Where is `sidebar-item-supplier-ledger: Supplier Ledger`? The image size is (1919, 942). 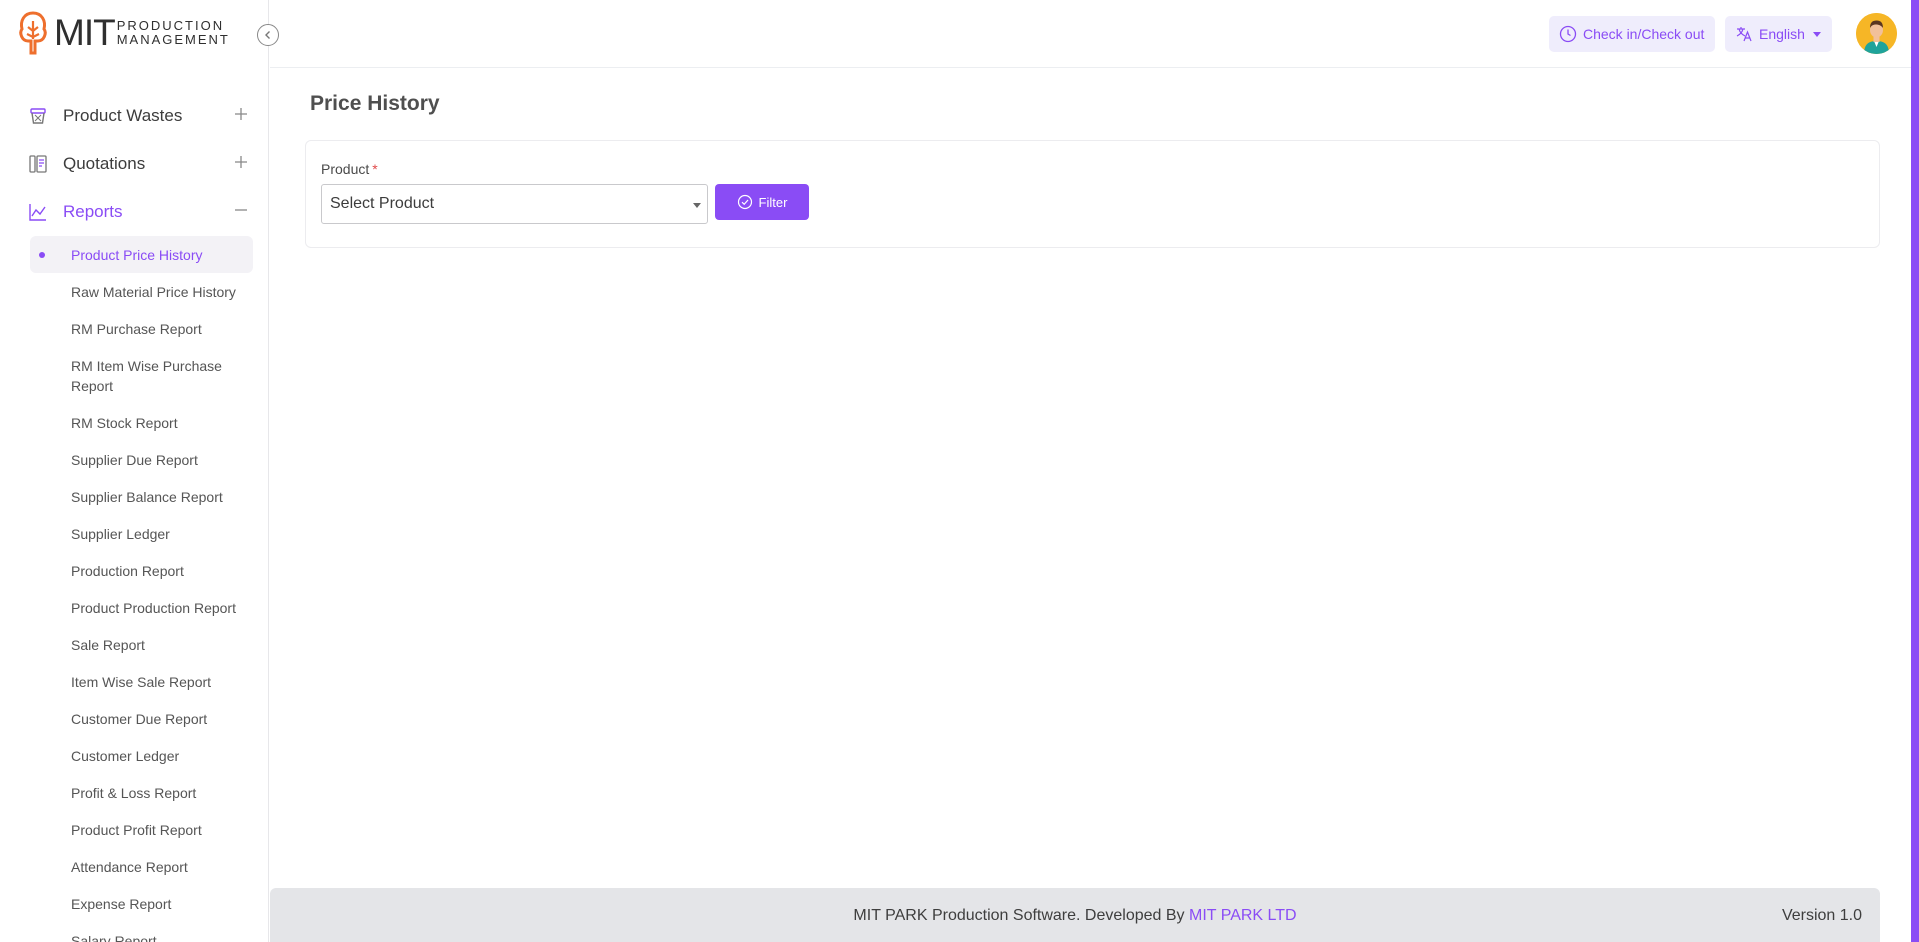
sidebar-item-supplier-ledger: Supplier Ledger is located at coordinates (134, 533).